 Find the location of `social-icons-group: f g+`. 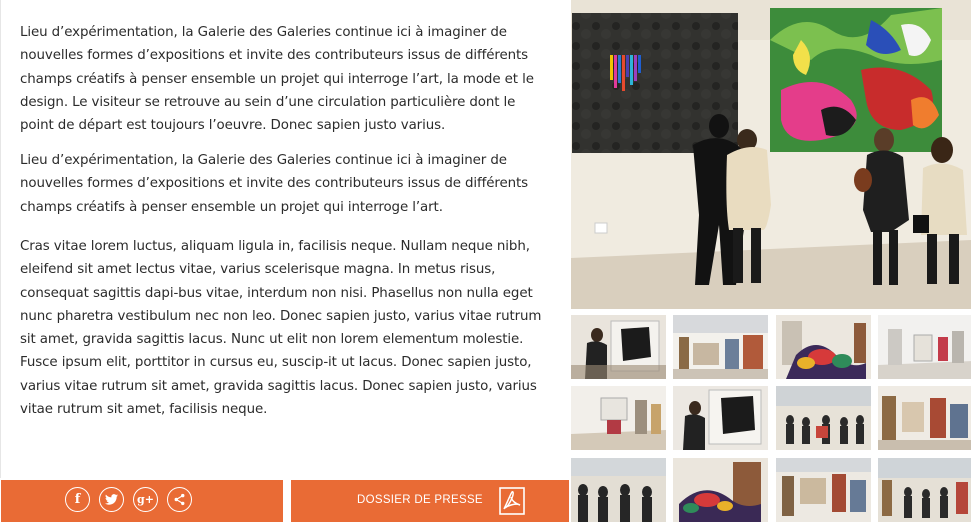

social-icons-group: f g+ is located at coordinates (128, 499).